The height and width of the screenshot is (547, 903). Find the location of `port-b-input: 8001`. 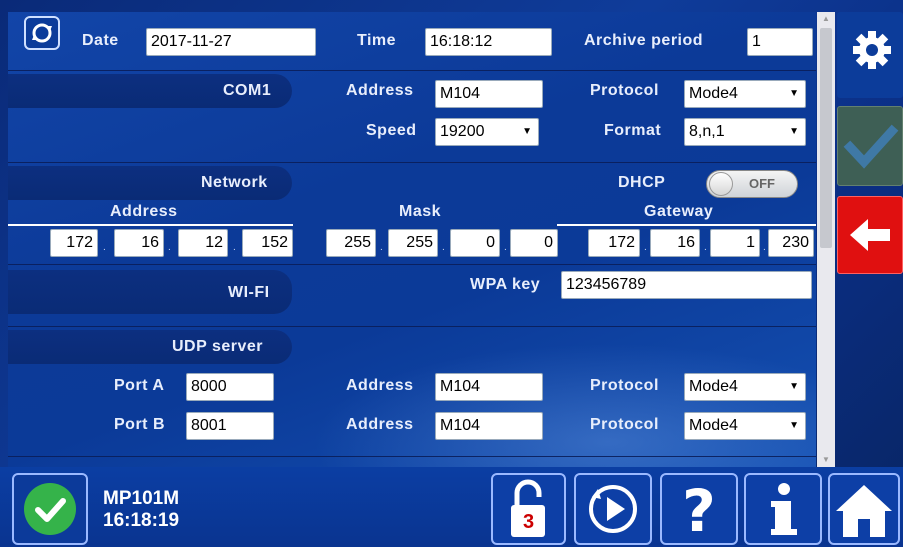

port-b-input: 8001 is located at coordinates (230, 426).